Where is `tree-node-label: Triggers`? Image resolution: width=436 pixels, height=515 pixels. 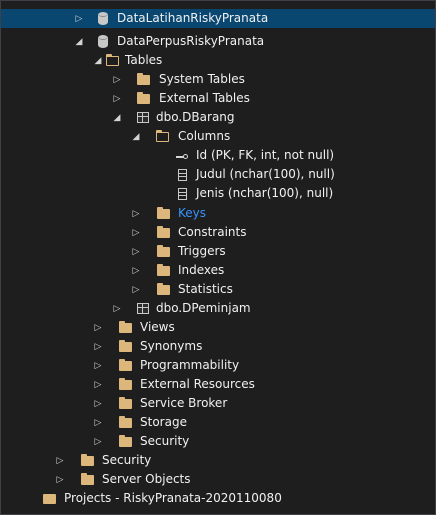
tree-node-label: Triggers is located at coordinates (202, 251).